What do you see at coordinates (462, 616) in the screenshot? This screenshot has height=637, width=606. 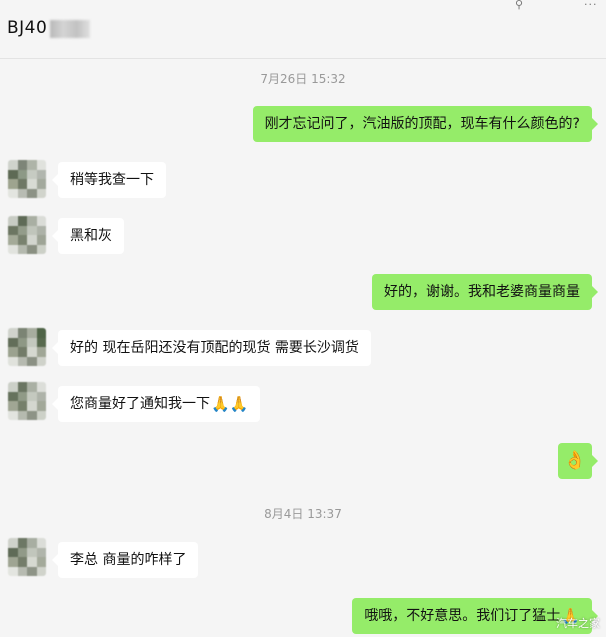 I see `message-text: 哦哦，不好意思。我们订了猛士` at bounding box center [462, 616].